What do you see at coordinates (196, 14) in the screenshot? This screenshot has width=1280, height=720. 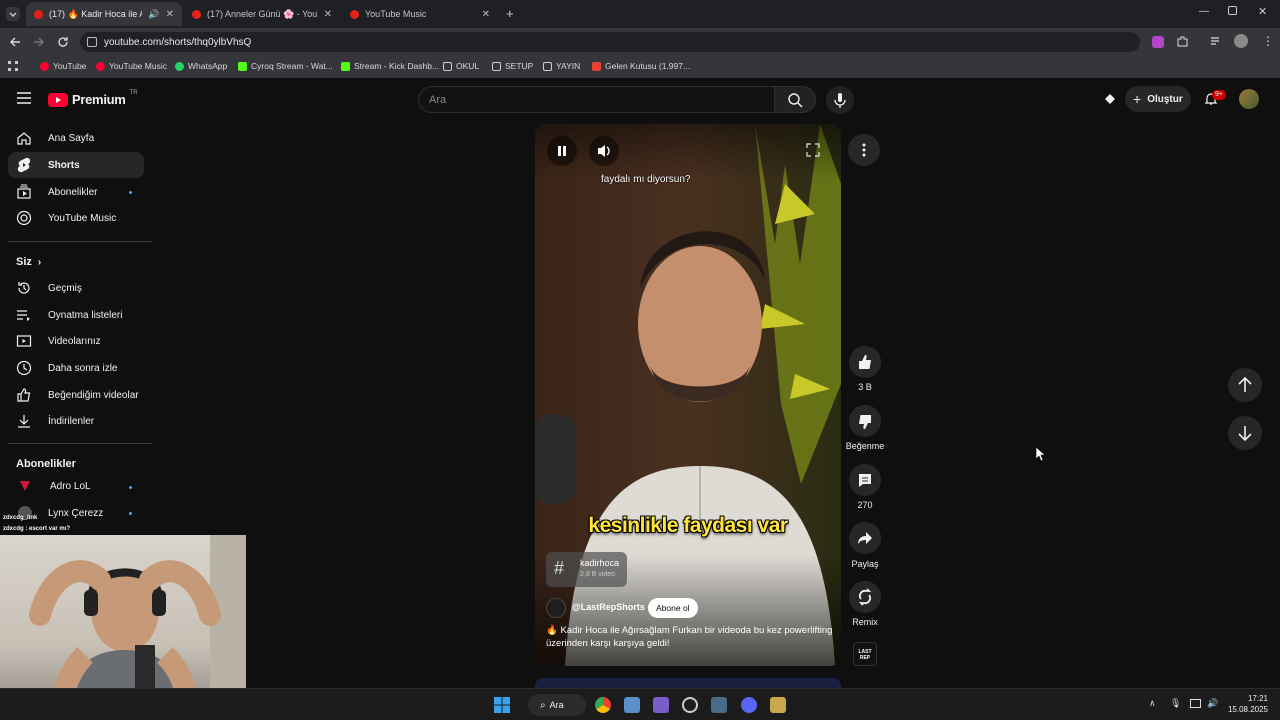 I see `youtube-favicon-icon` at bounding box center [196, 14].